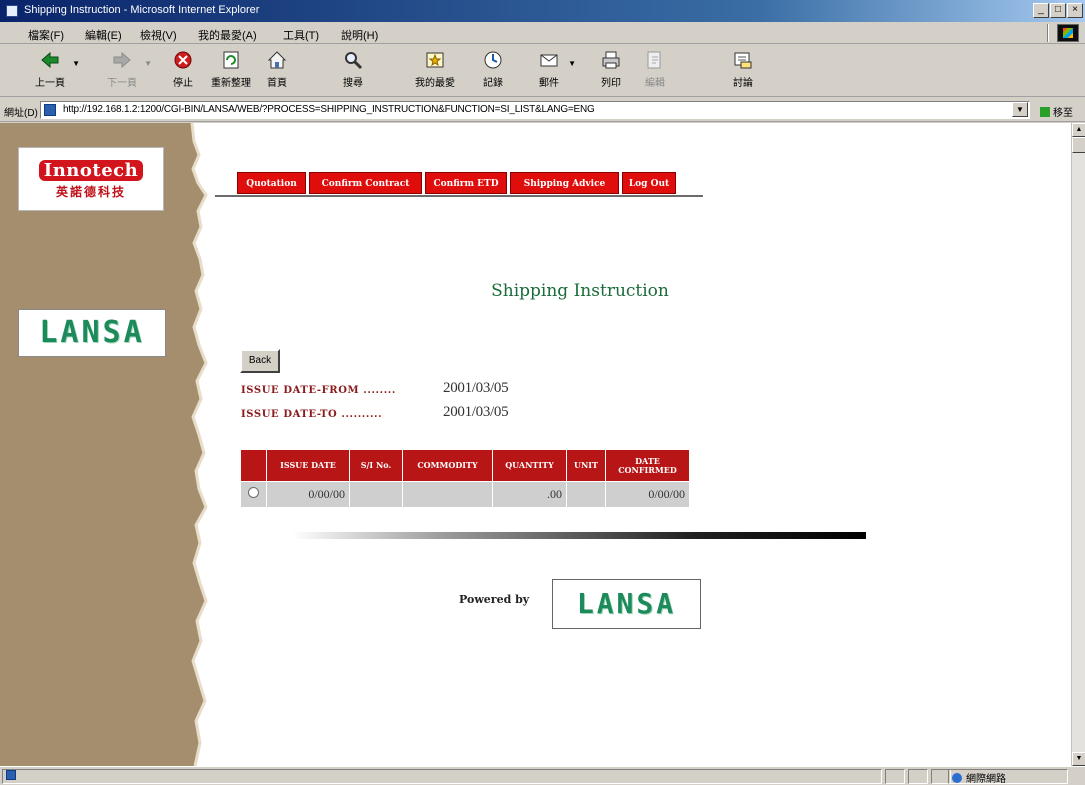 The width and height of the screenshot is (1085, 785). What do you see at coordinates (435, 60) in the screenshot?
I see `favorites-icon` at bounding box center [435, 60].